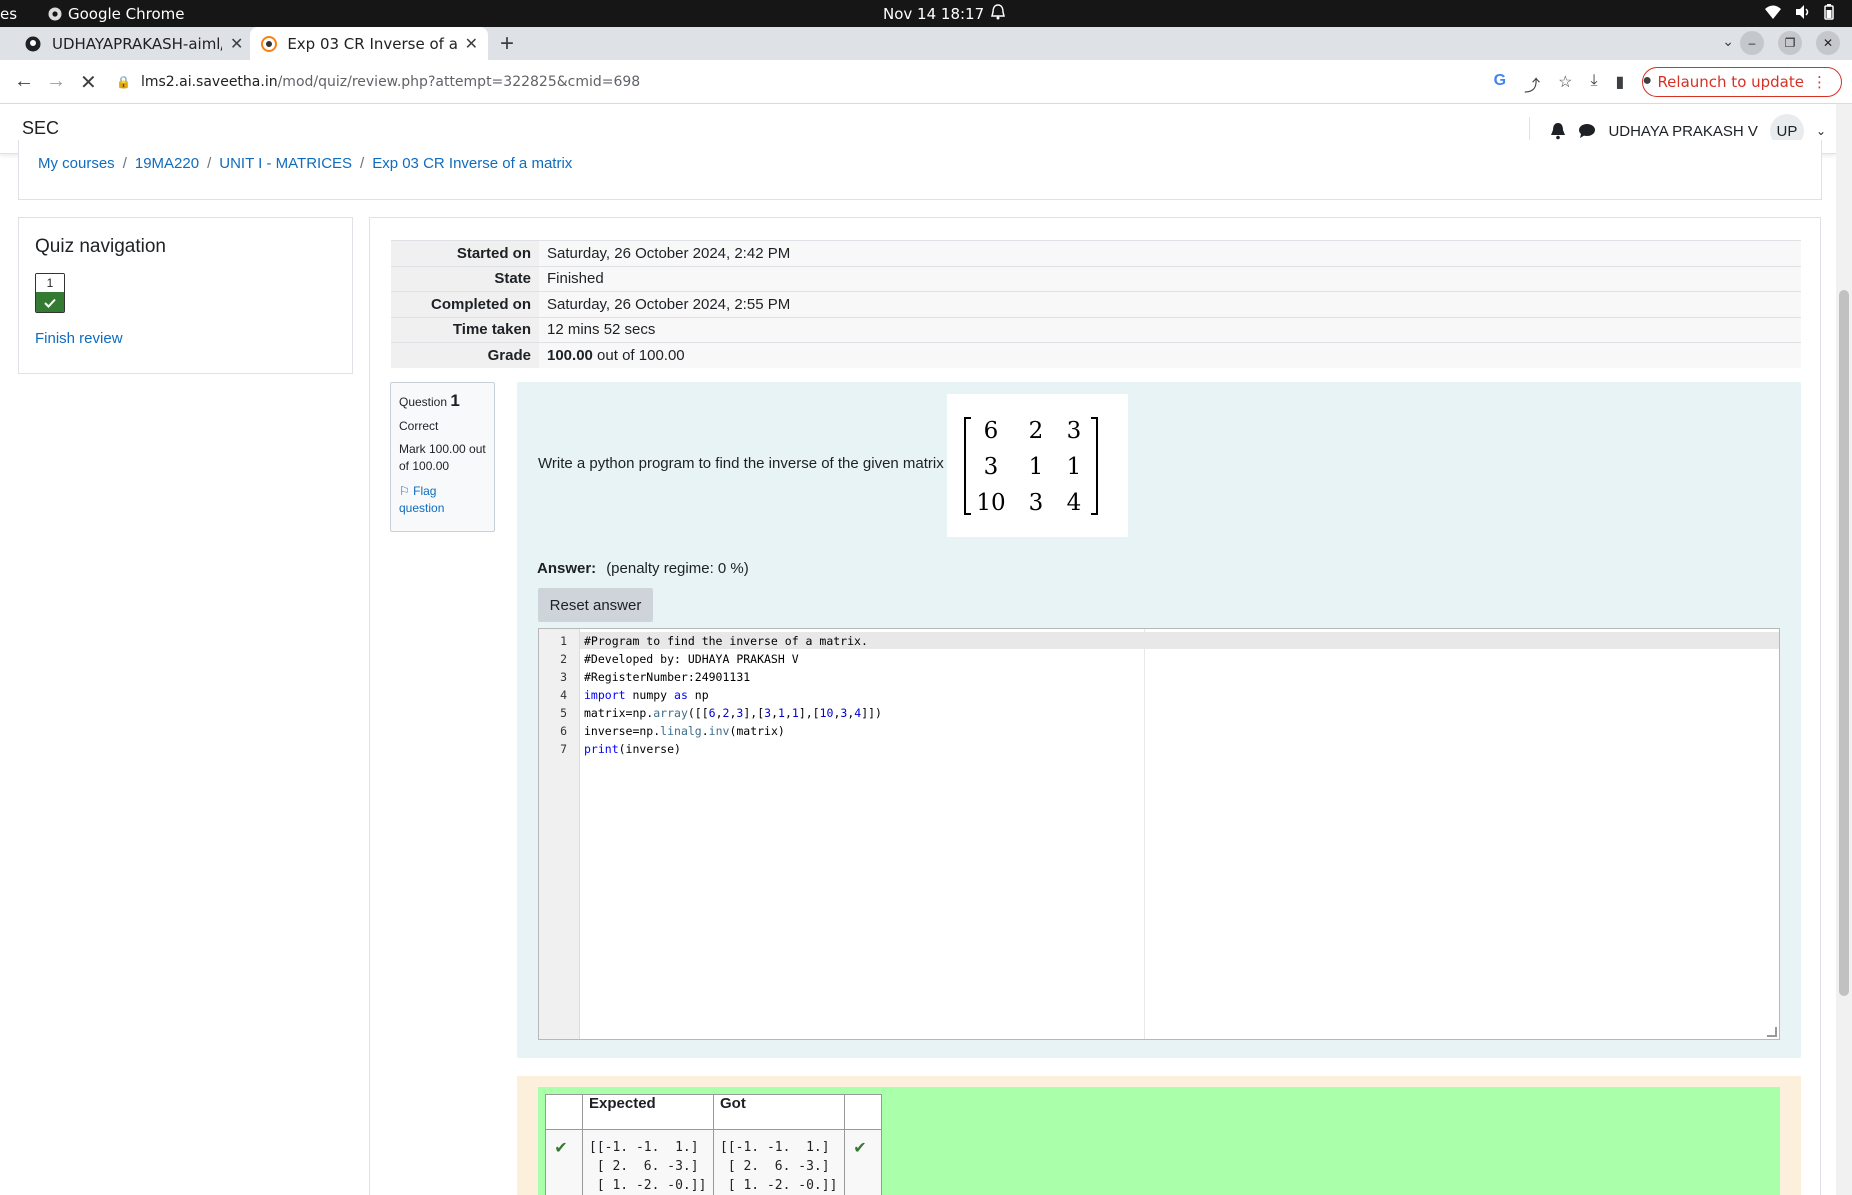  What do you see at coordinates (643, 568) in the screenshot?
I see `answer-label: Answer: (penalty regime: 0 %)` at bounding box center [643, 568].